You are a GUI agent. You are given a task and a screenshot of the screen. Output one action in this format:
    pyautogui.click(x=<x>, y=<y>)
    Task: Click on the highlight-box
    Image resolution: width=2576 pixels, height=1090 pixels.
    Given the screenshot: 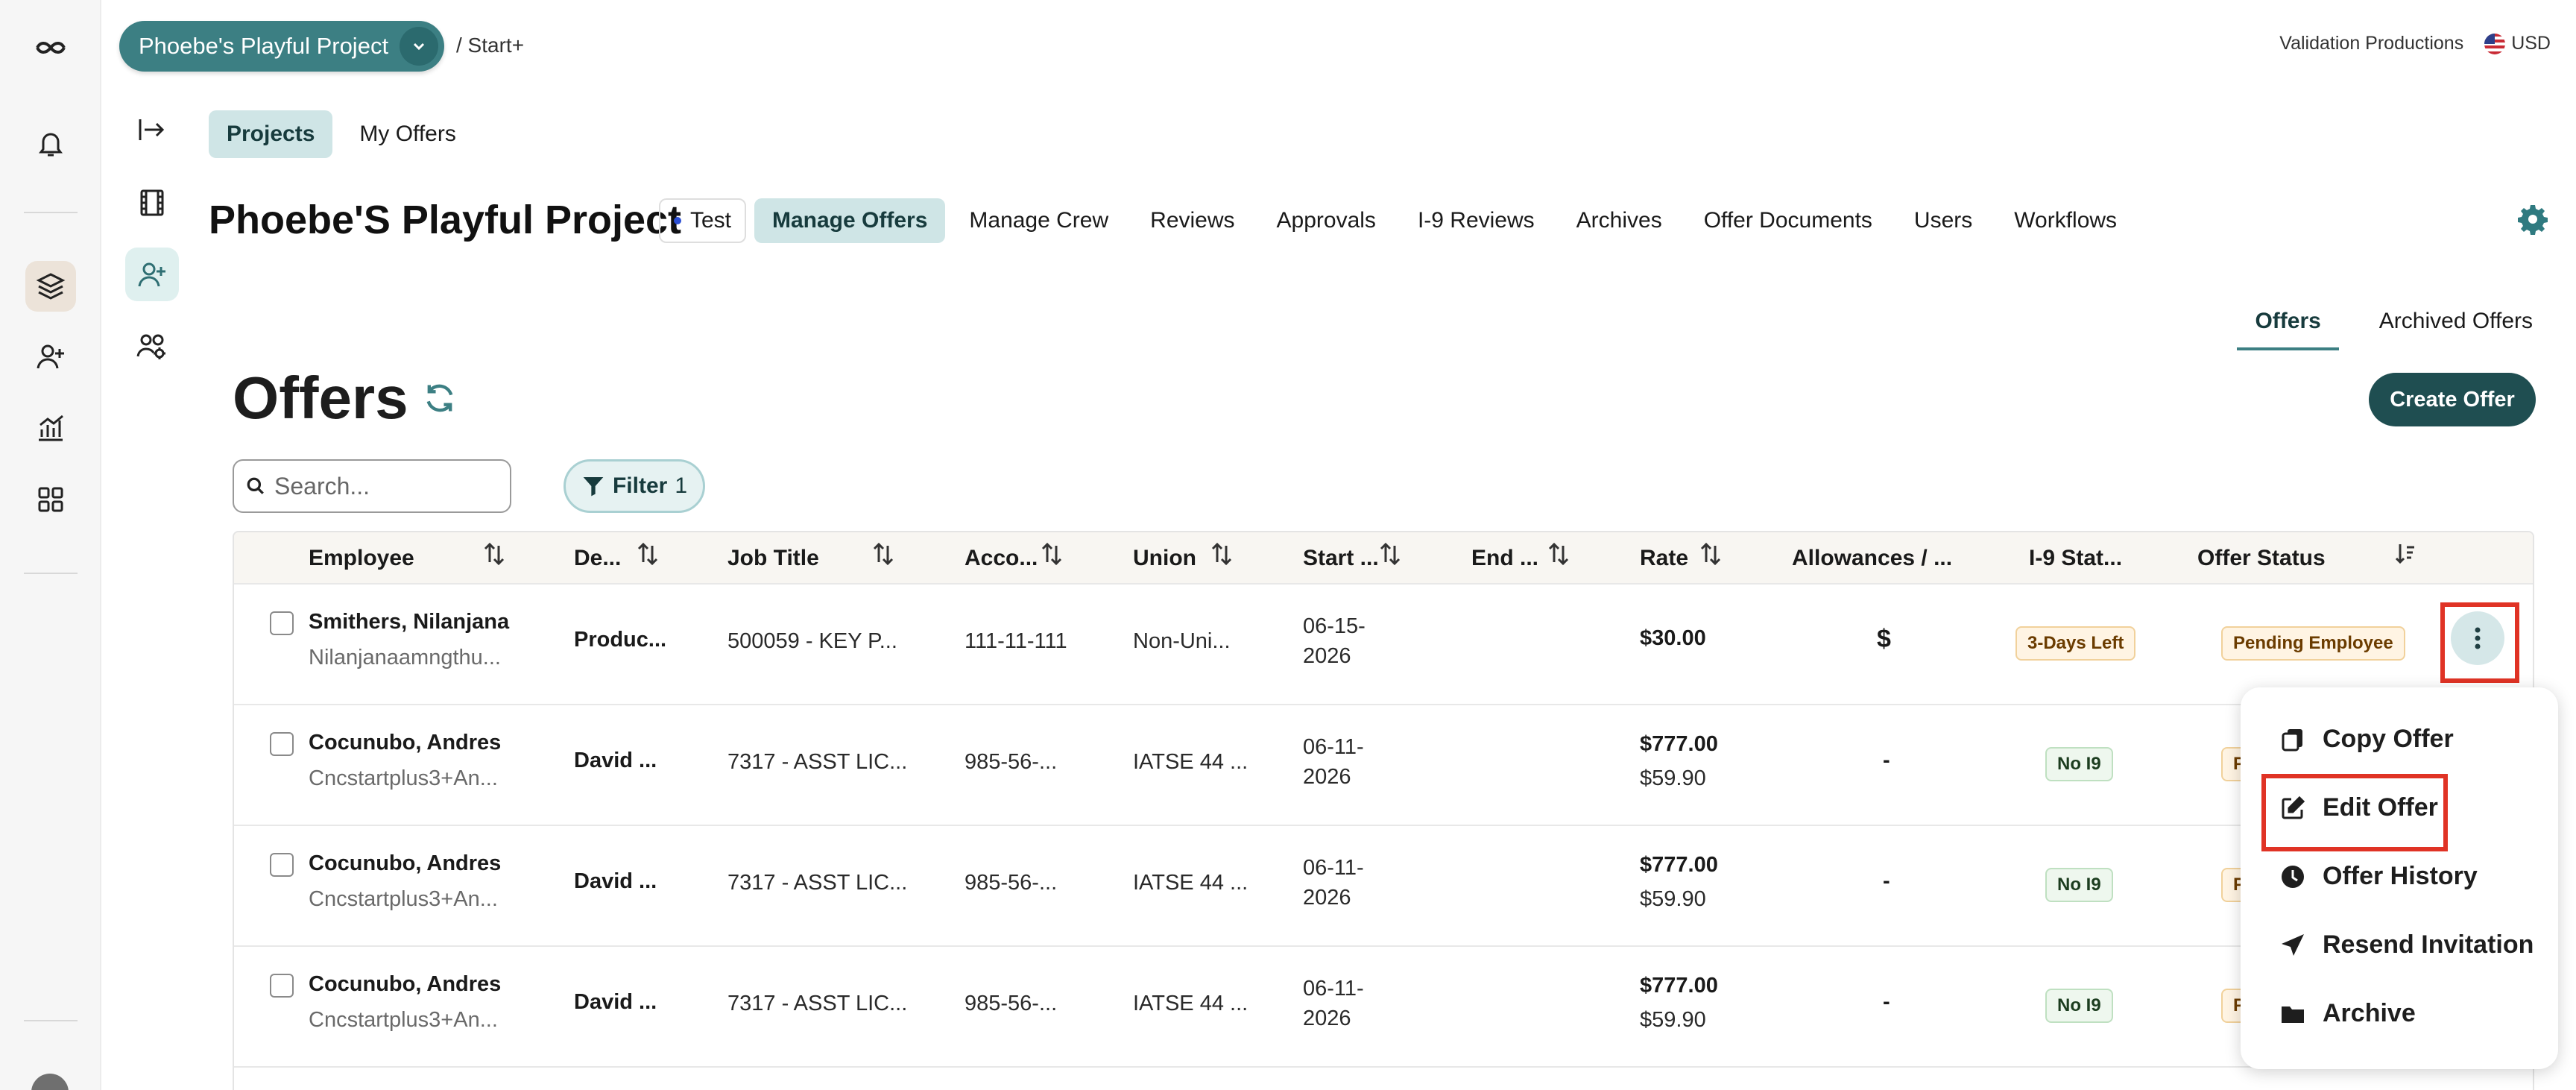 What is the action you would take?
    pyautogui.click(x=2479, y=642)
    